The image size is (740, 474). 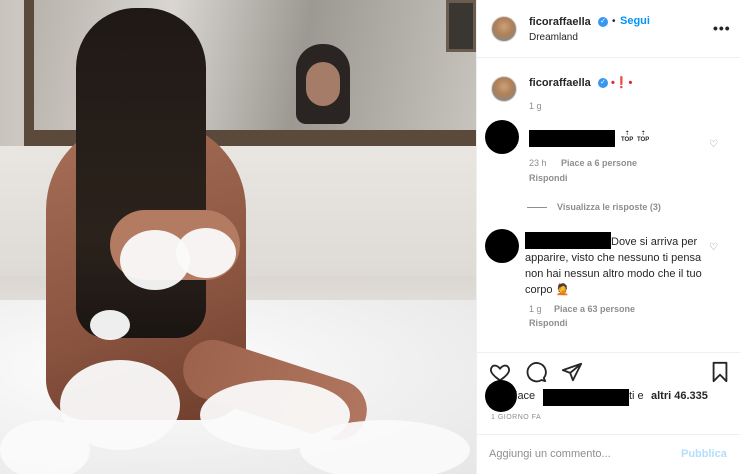 I want to click on caption-username: ficoraffaella, so click(x=560, y=83).